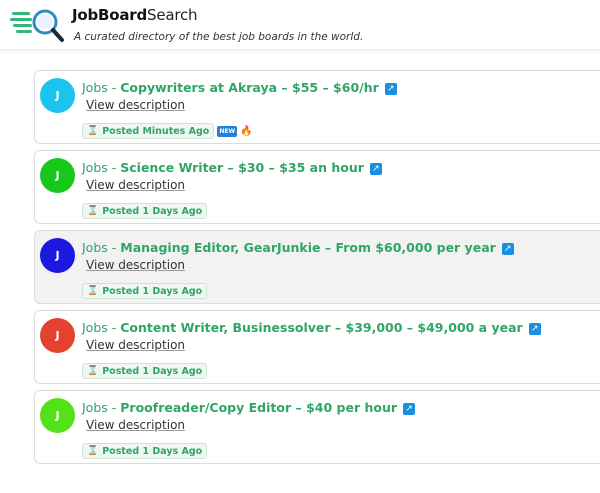 Image resolution: width=600 pixels, height=493 pixels. What do you see at coordinates (258, 407) in the screenshot?
I see `job-title: Proofreader/Copy Editor – $40 per hour` at bounding box center [258, 407].